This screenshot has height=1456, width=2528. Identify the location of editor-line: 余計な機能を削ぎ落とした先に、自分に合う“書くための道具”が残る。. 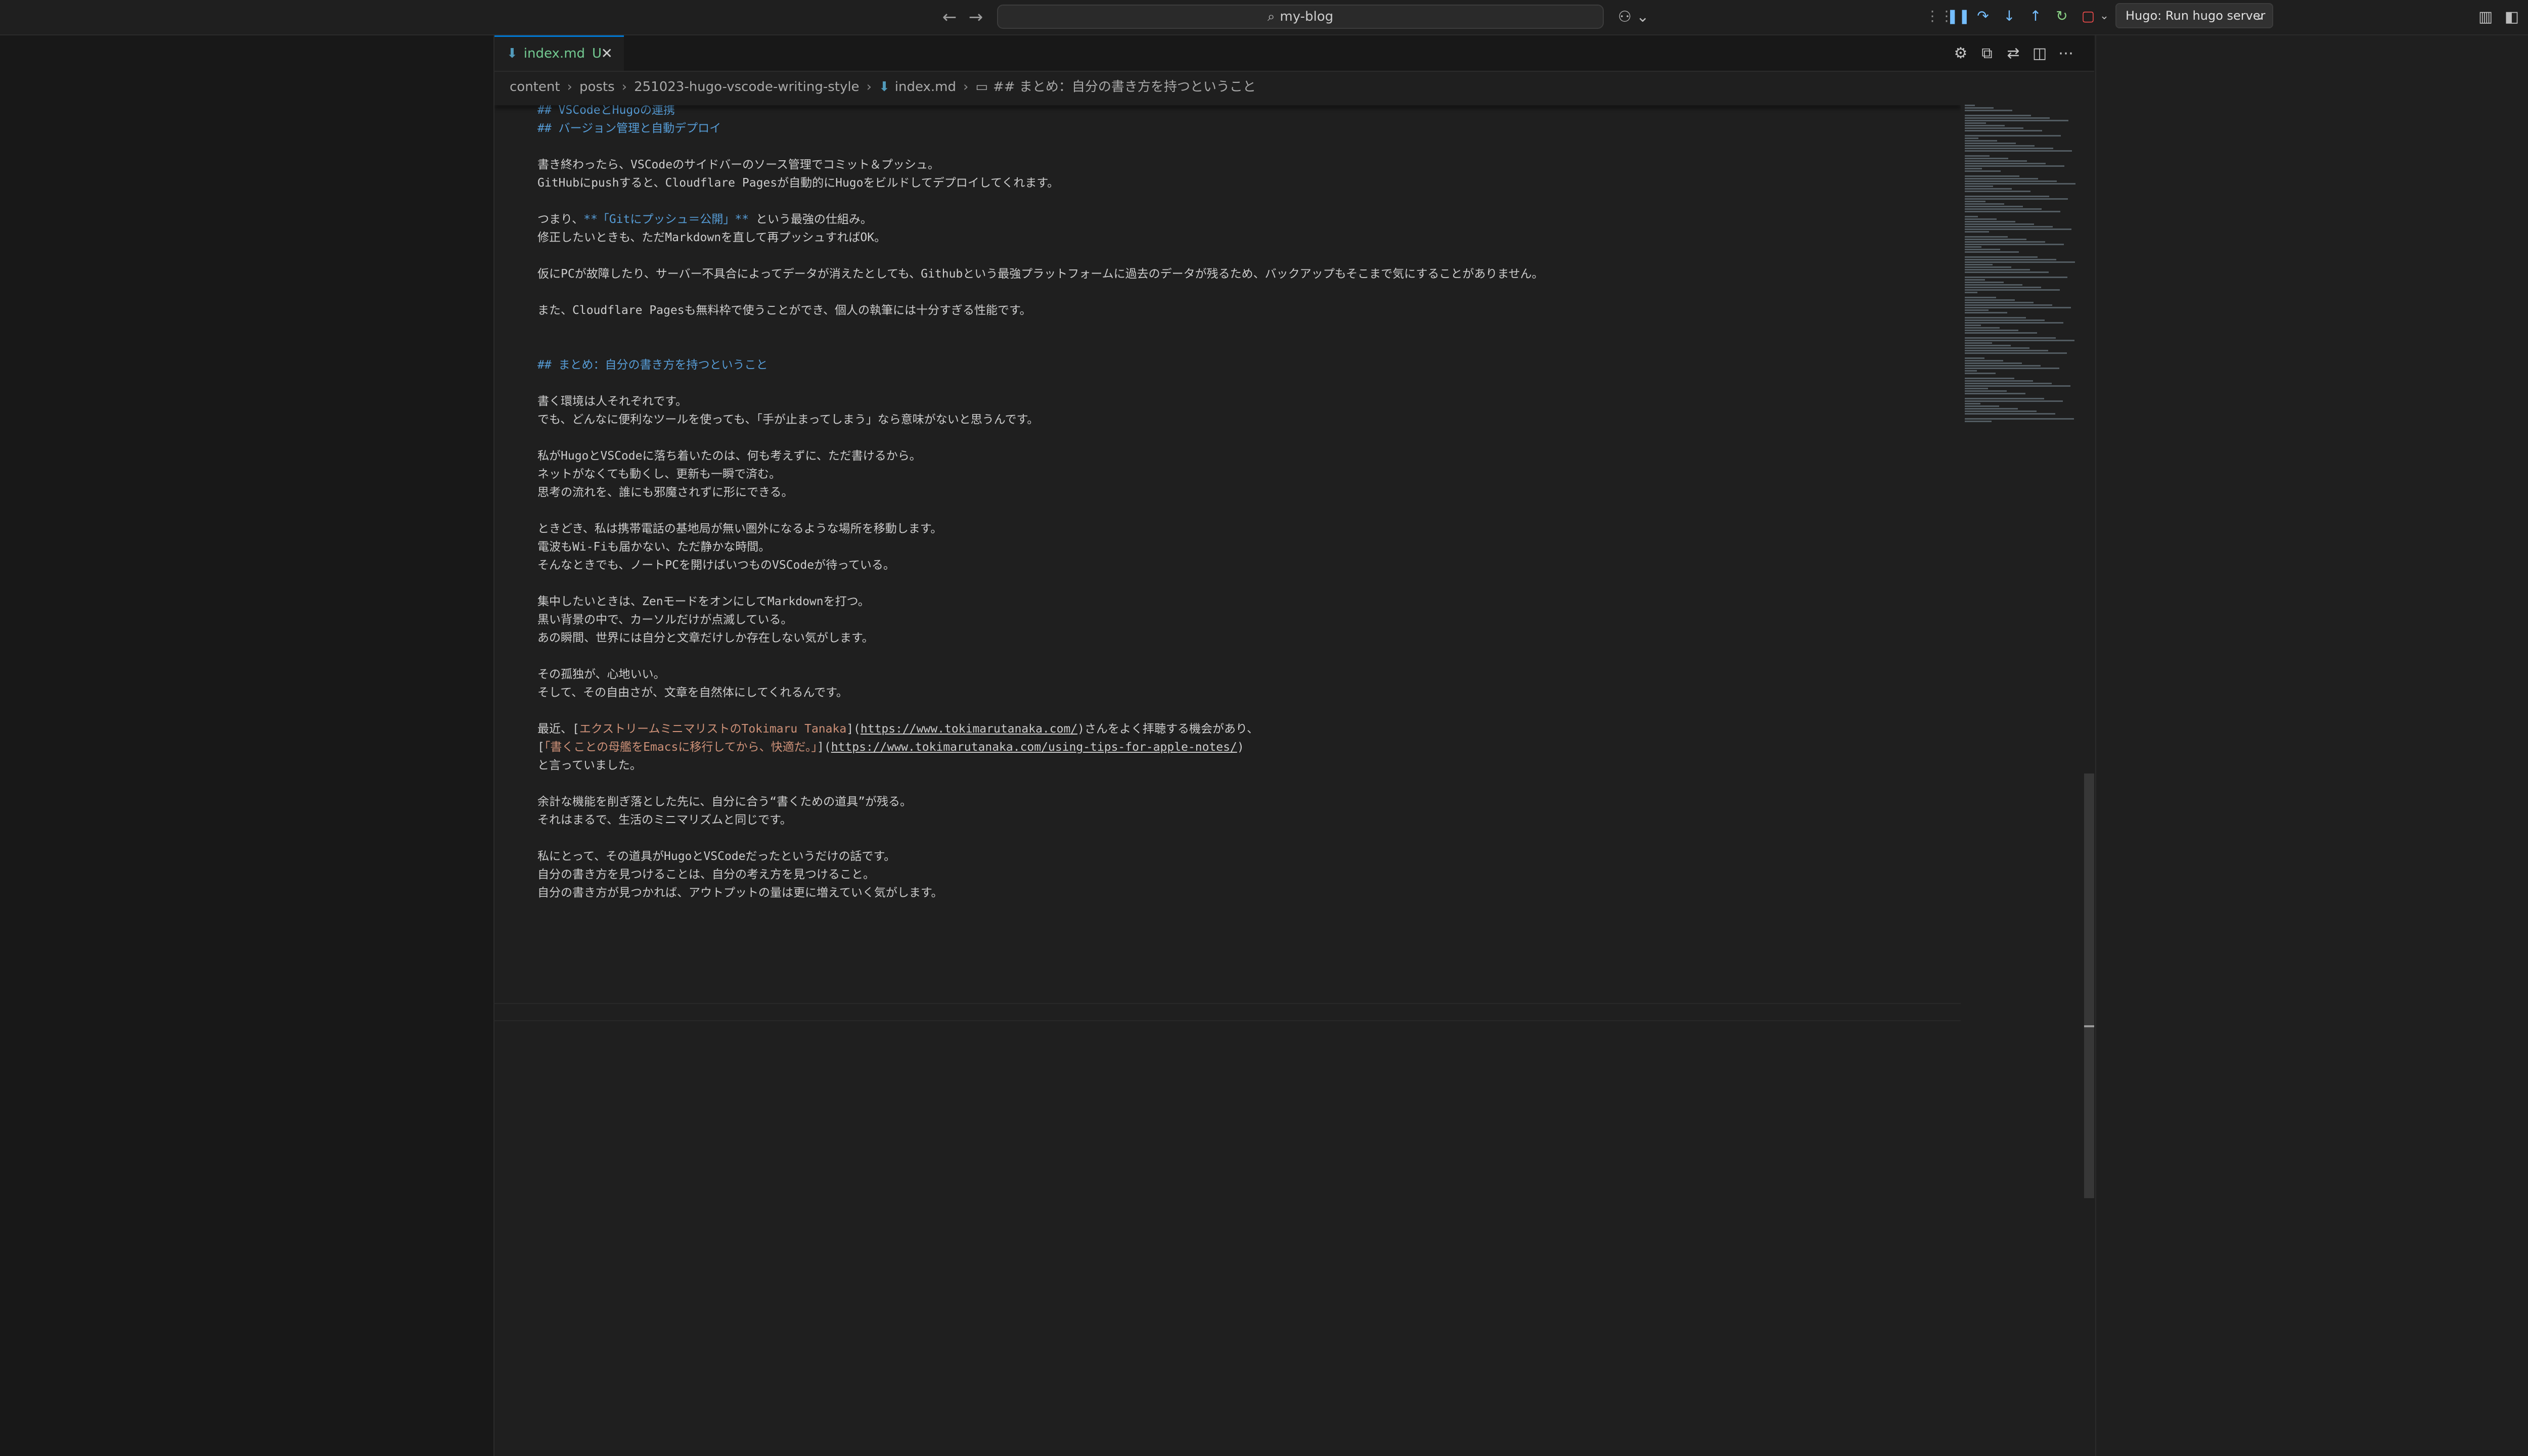
(1041, 802).